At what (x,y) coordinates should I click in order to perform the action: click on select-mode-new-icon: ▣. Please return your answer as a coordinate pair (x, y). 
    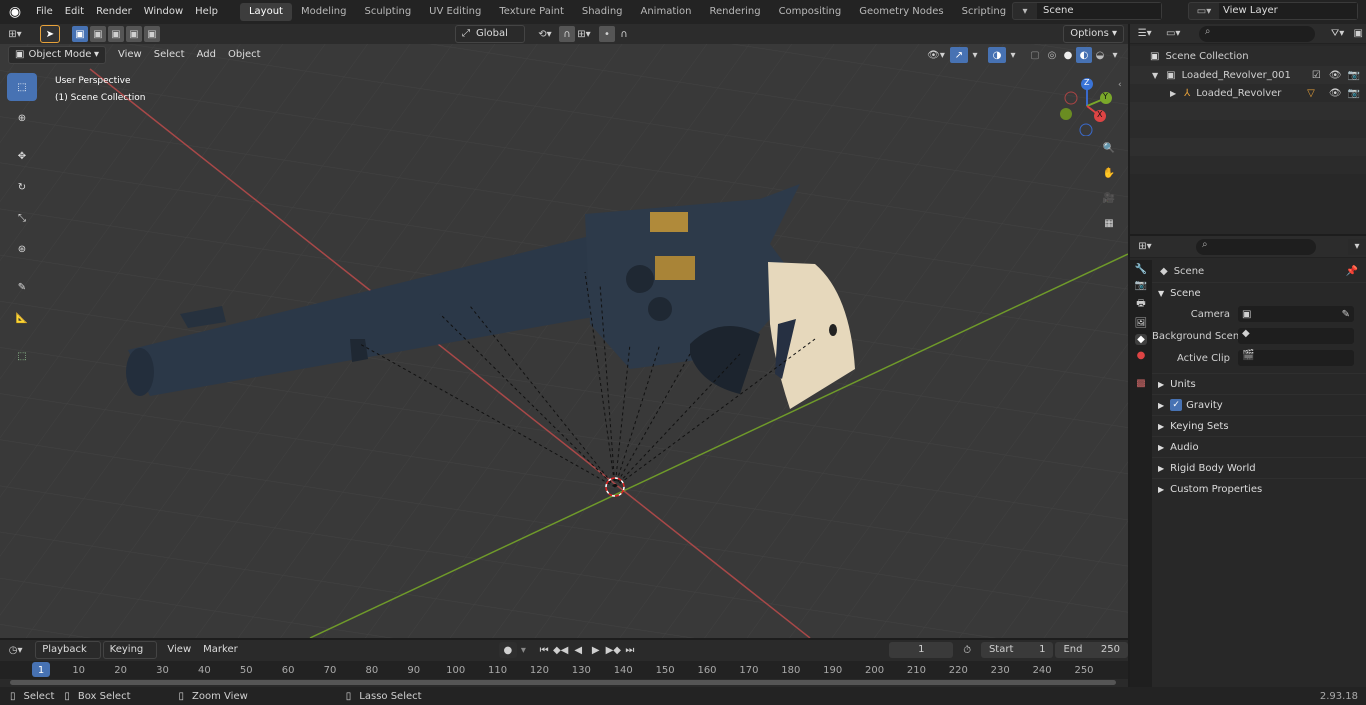
    Looking at the image, I should click on (80, 34).